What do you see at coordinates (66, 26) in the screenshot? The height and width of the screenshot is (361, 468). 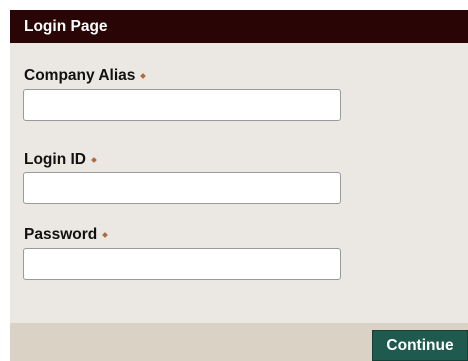 I see `page-title: Login Page` at bounding box center [66, 26].